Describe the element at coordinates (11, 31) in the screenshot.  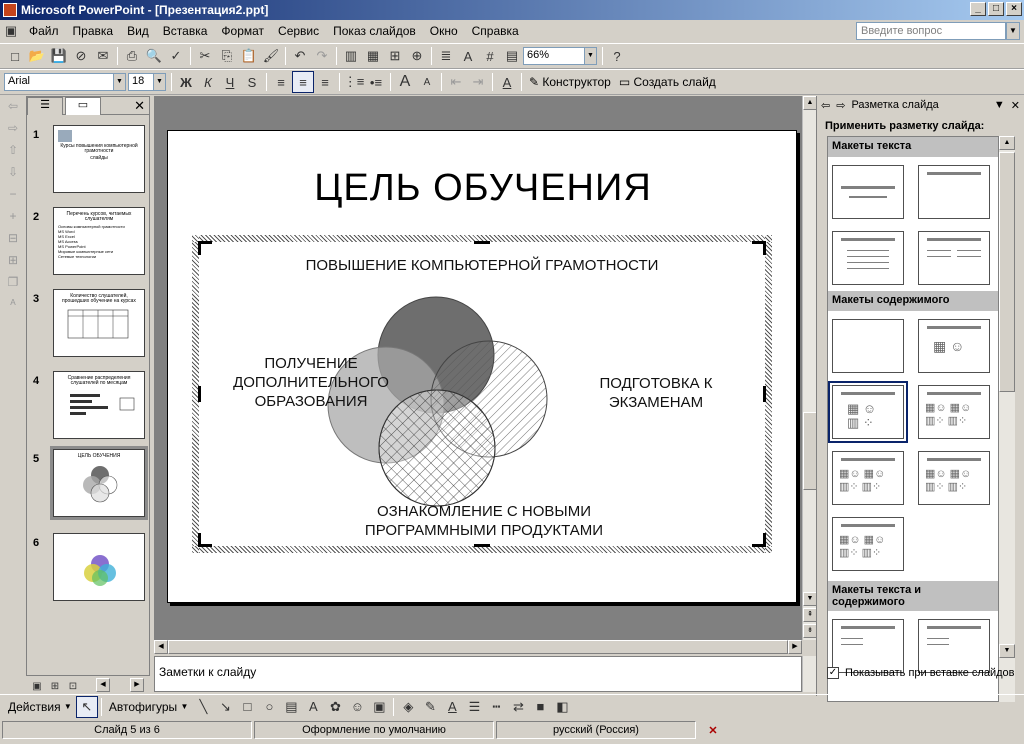
I see `document-icon: ▣` at that location.